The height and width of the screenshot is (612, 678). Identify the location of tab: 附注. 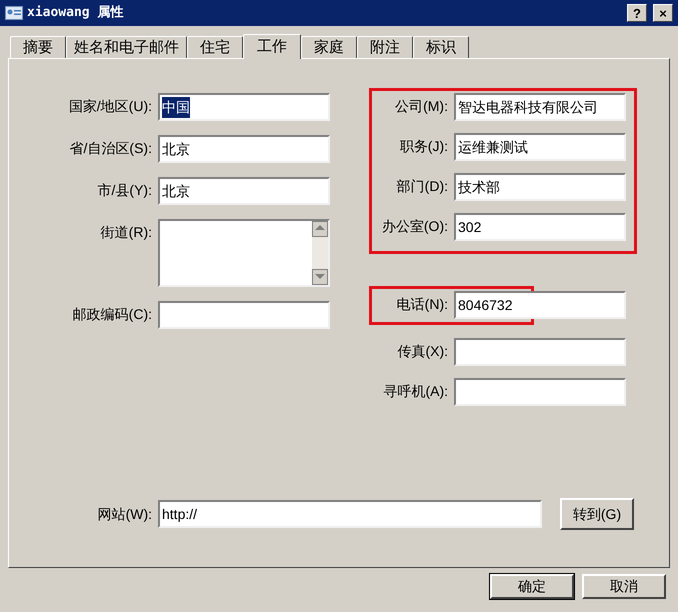
(385, 47).